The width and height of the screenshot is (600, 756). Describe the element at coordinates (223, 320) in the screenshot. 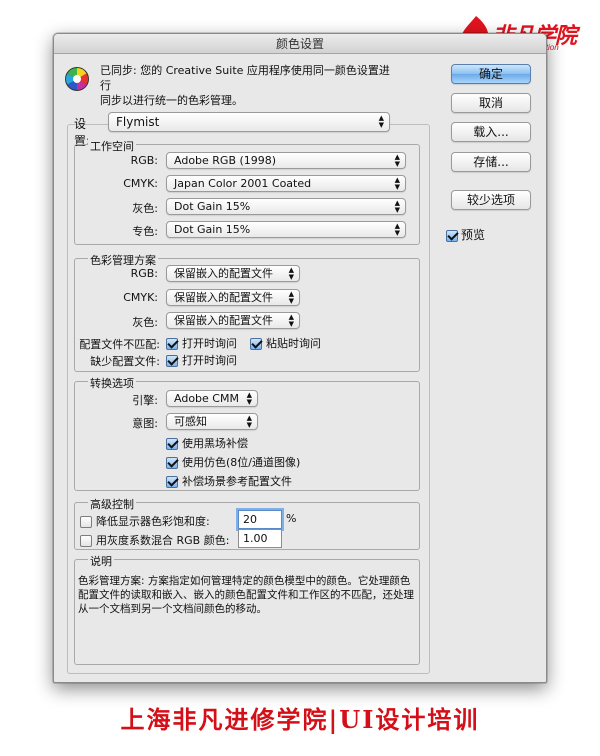

I see `cm-gray-value: 保留嵌入的配置文件` at that location.